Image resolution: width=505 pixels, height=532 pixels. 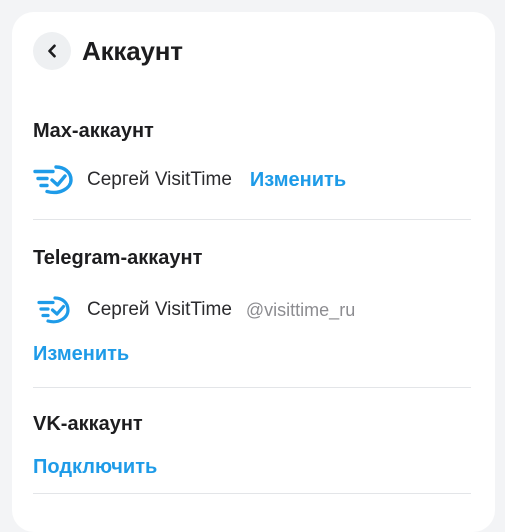 What do you see at coordinates (252, 445) in the screenshot?
I see `vk-account-section: VK-аккаунт Подключить` at bounding box center [252, 445].